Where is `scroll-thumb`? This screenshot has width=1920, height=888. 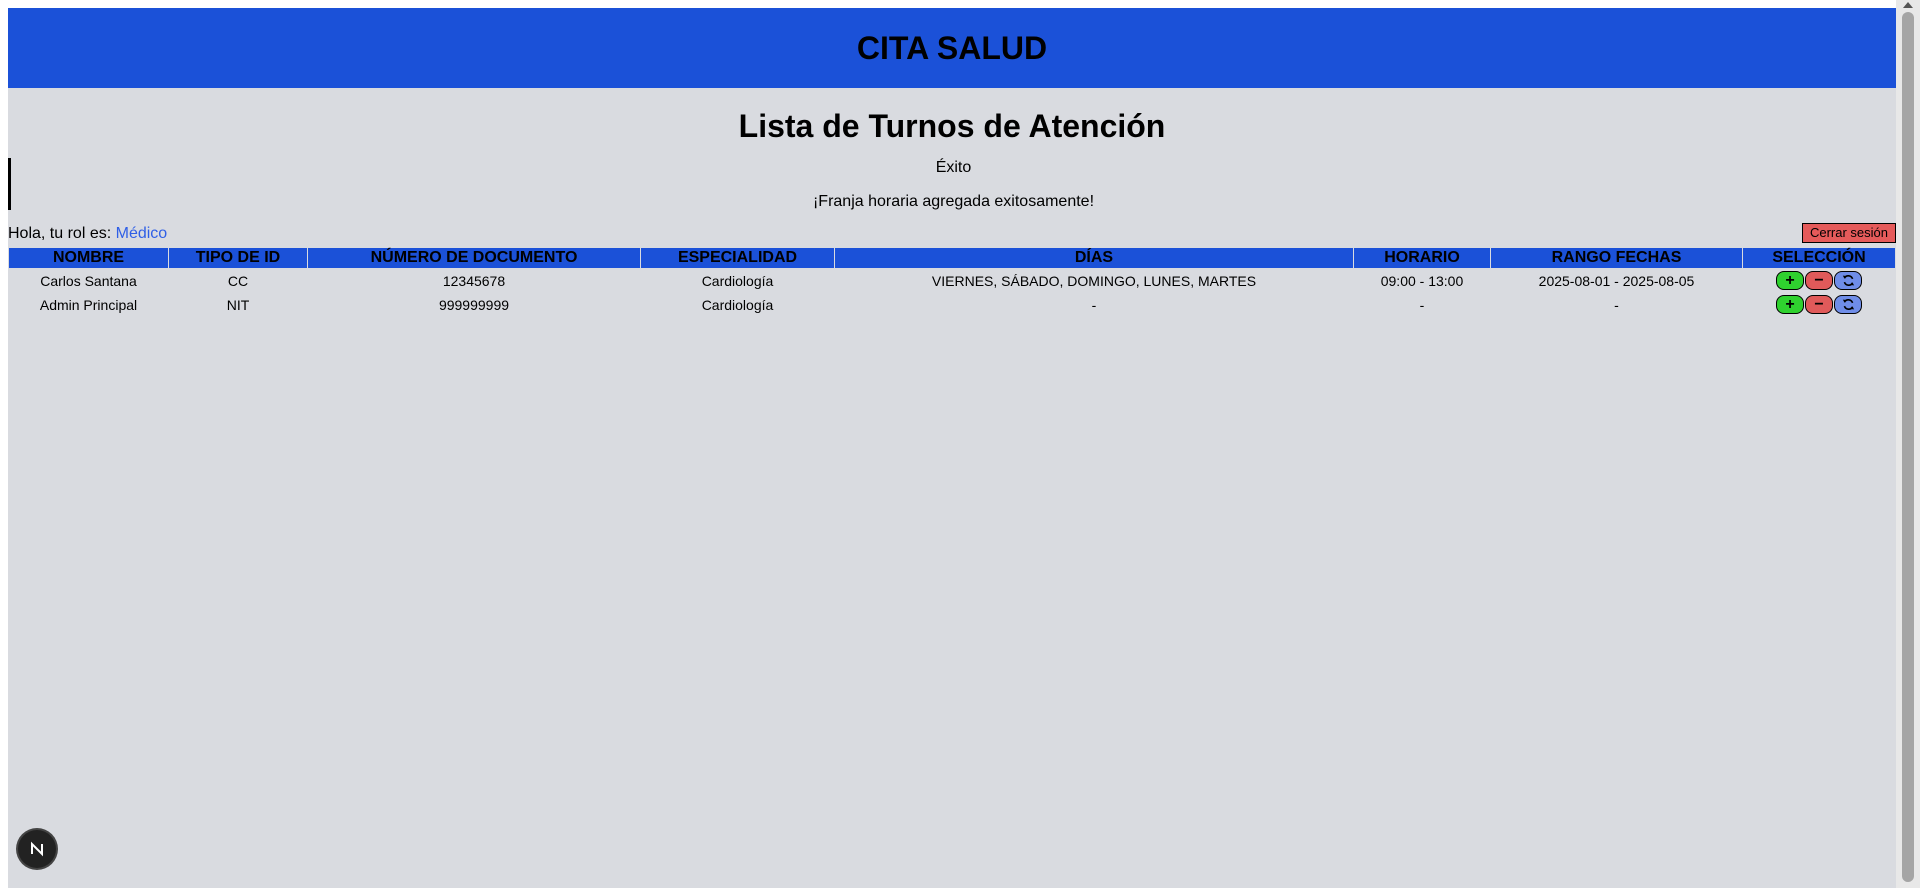 scroll-thumb is located at coordinates (1908, 447).